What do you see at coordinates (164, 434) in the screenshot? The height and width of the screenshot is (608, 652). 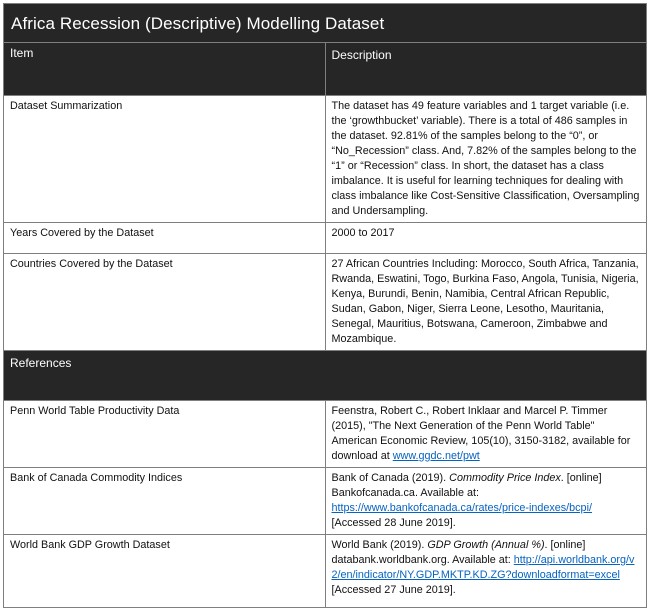 I see `reference-item-label: Penn World Table Productivity Data` at bounding box center [164, 434].